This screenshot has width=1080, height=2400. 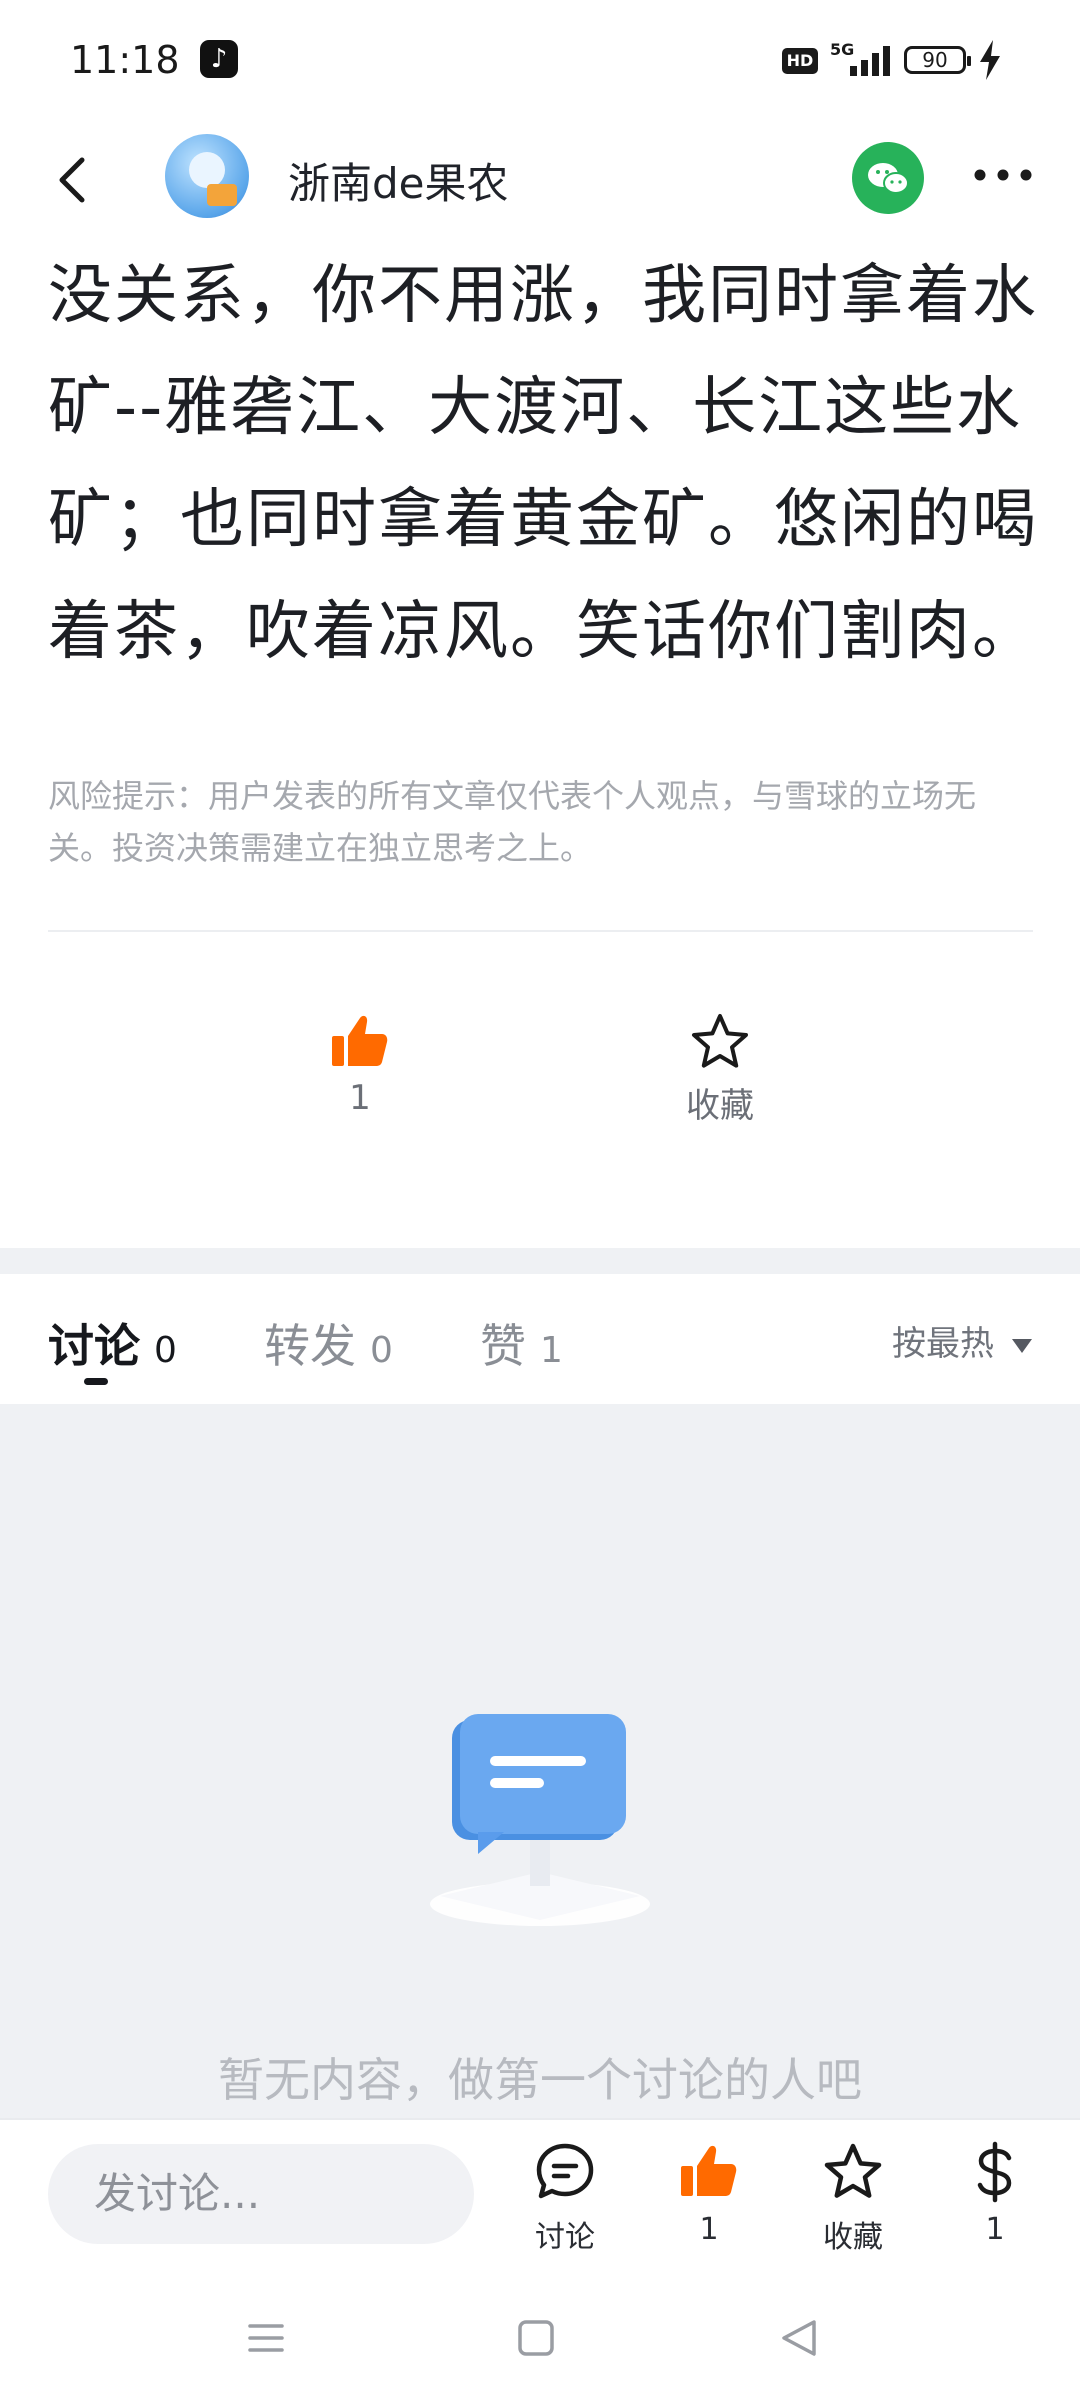 What do you see at coordinates (266, 2338) in the screenshot?
I see `menu-icon` at bounding box center [266, 2338].